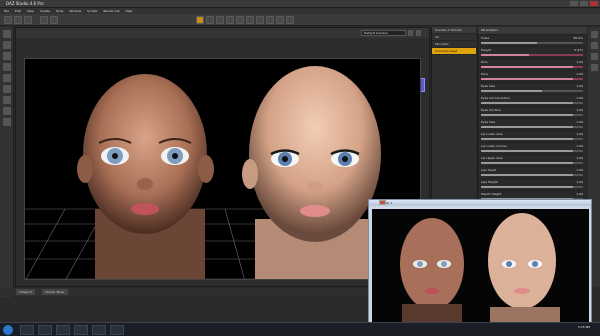 This screenshot has height=336, width=600. Describe the element at coordinates (18, 20) in the screenshot. I see `open-icon` at that location.